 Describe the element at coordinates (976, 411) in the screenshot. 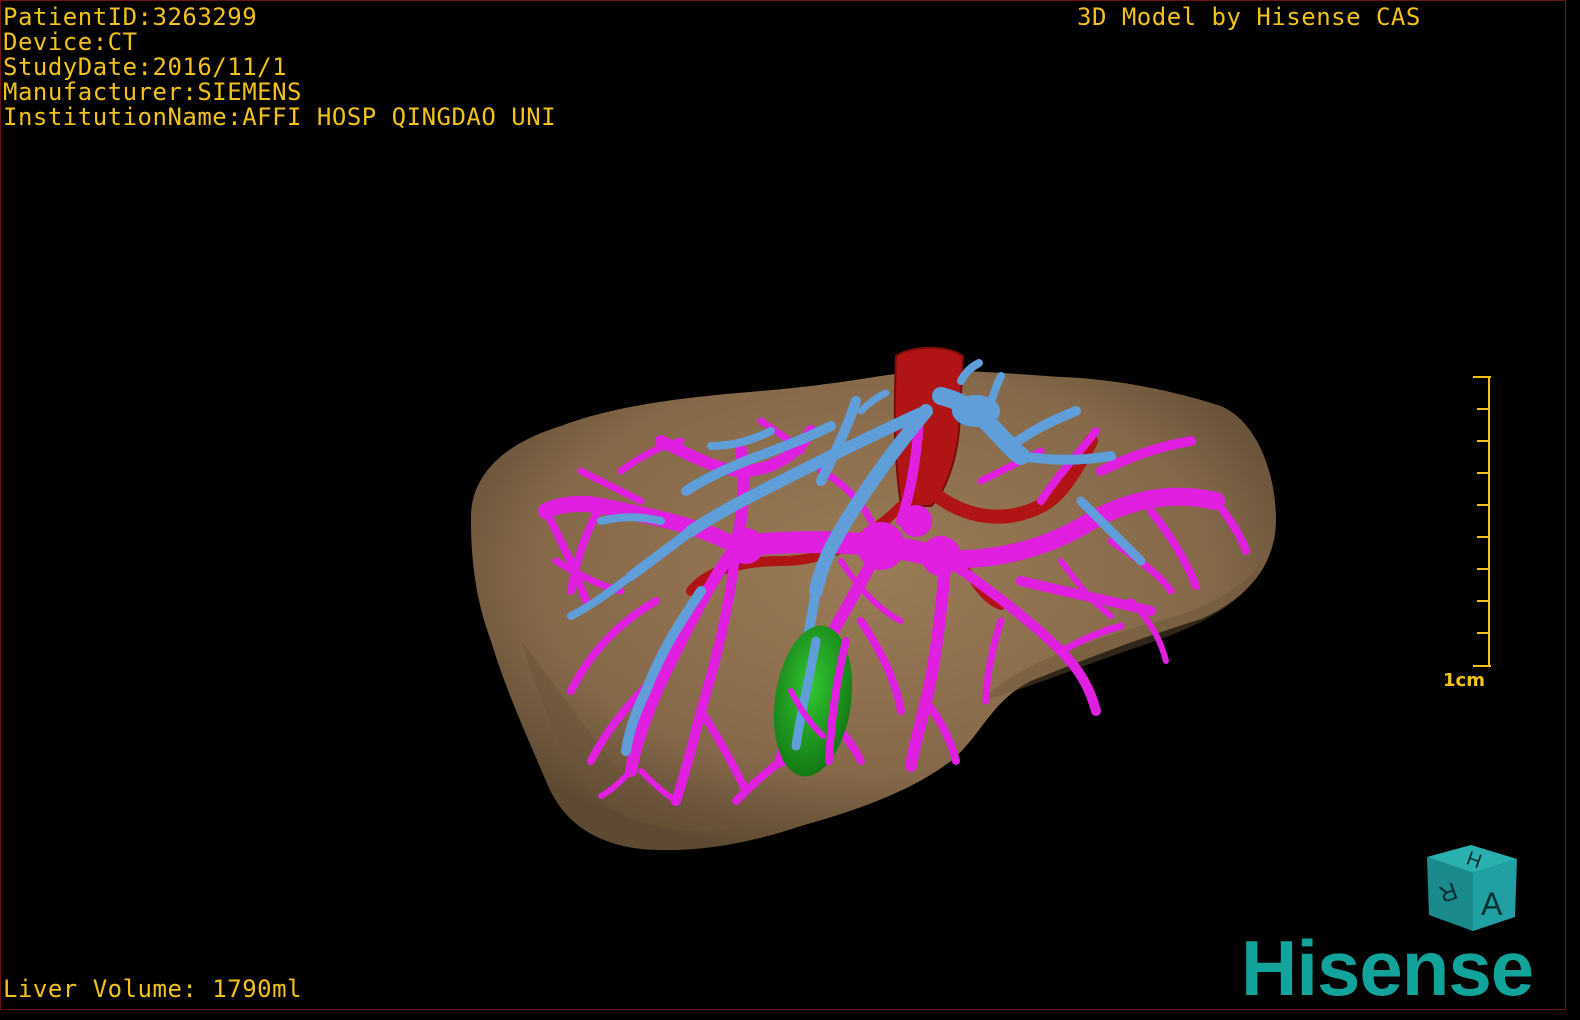

I see `hepatic-vein-junction` at that location.